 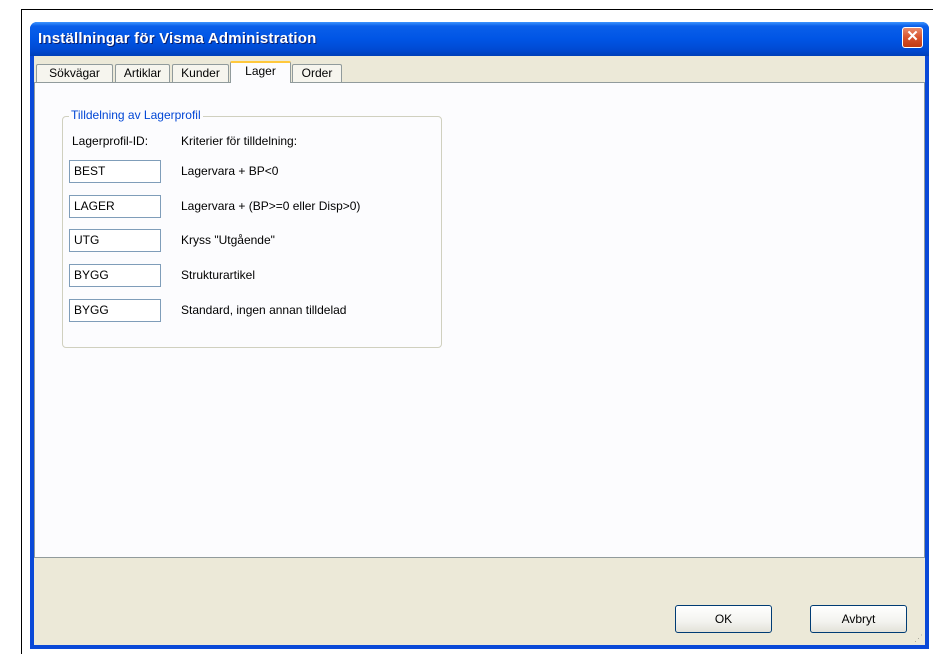 I want to click on ok-button: OK, so click(x=723, y=619).